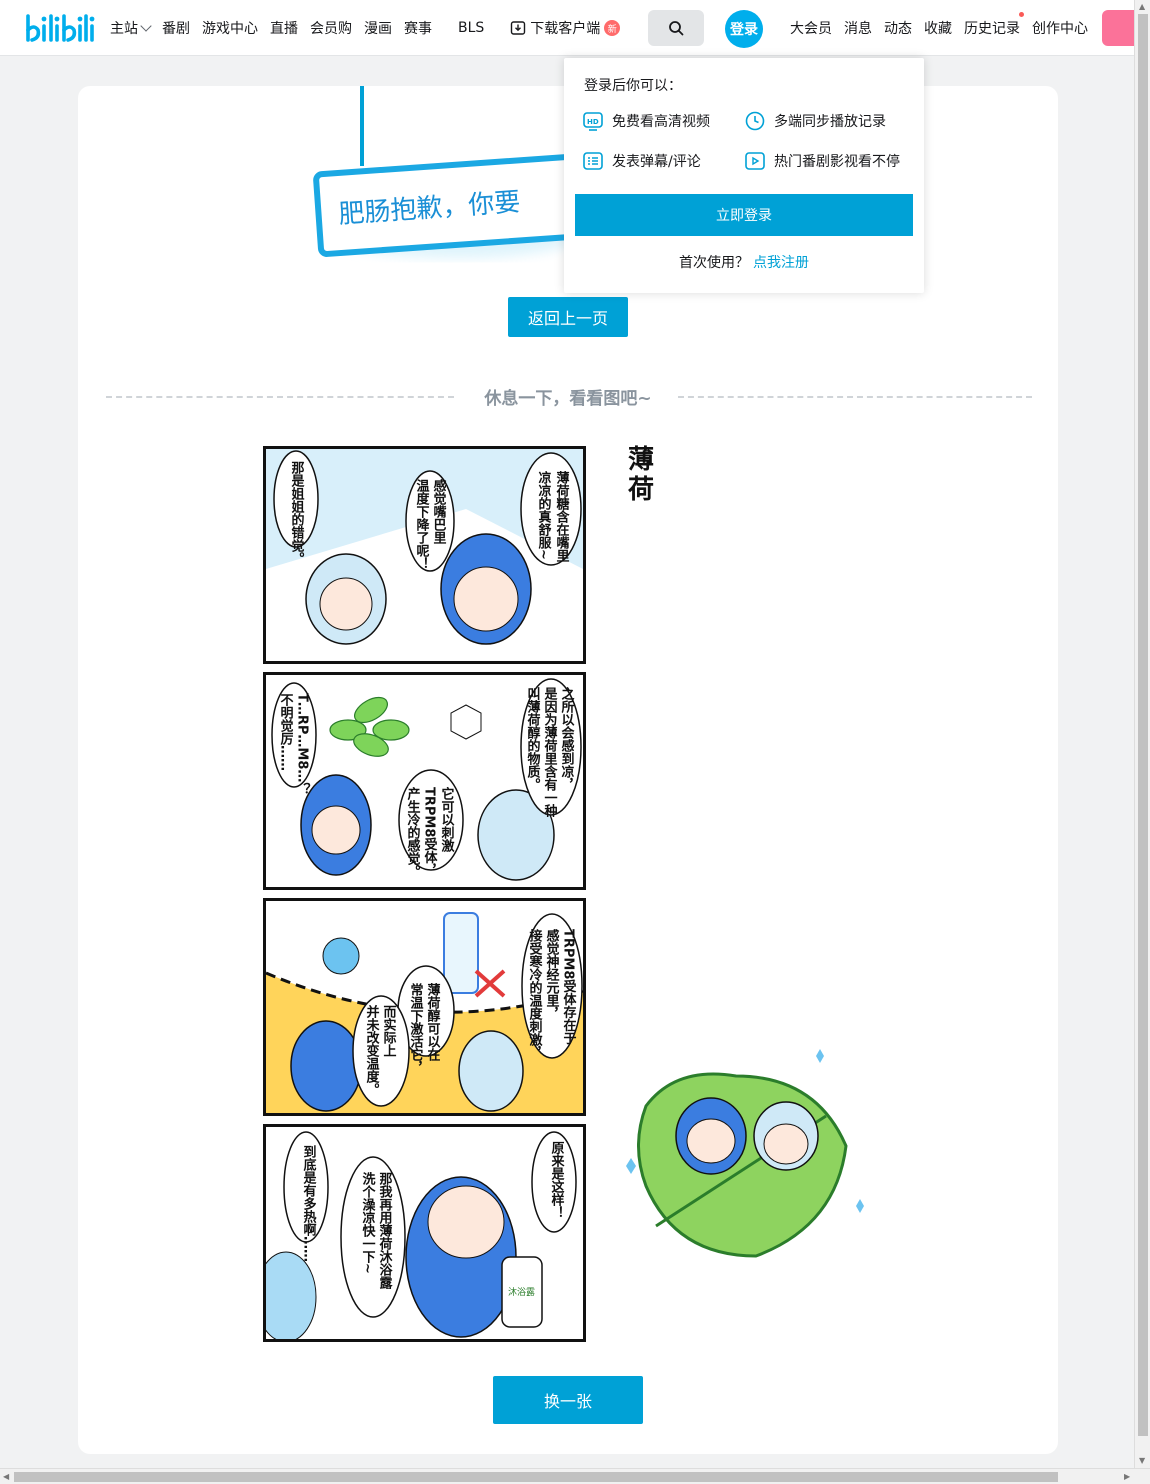  Describe the element at coordinates (1143, 725) in the screenshot. I see `vertical-scroll-thumb` at that location.